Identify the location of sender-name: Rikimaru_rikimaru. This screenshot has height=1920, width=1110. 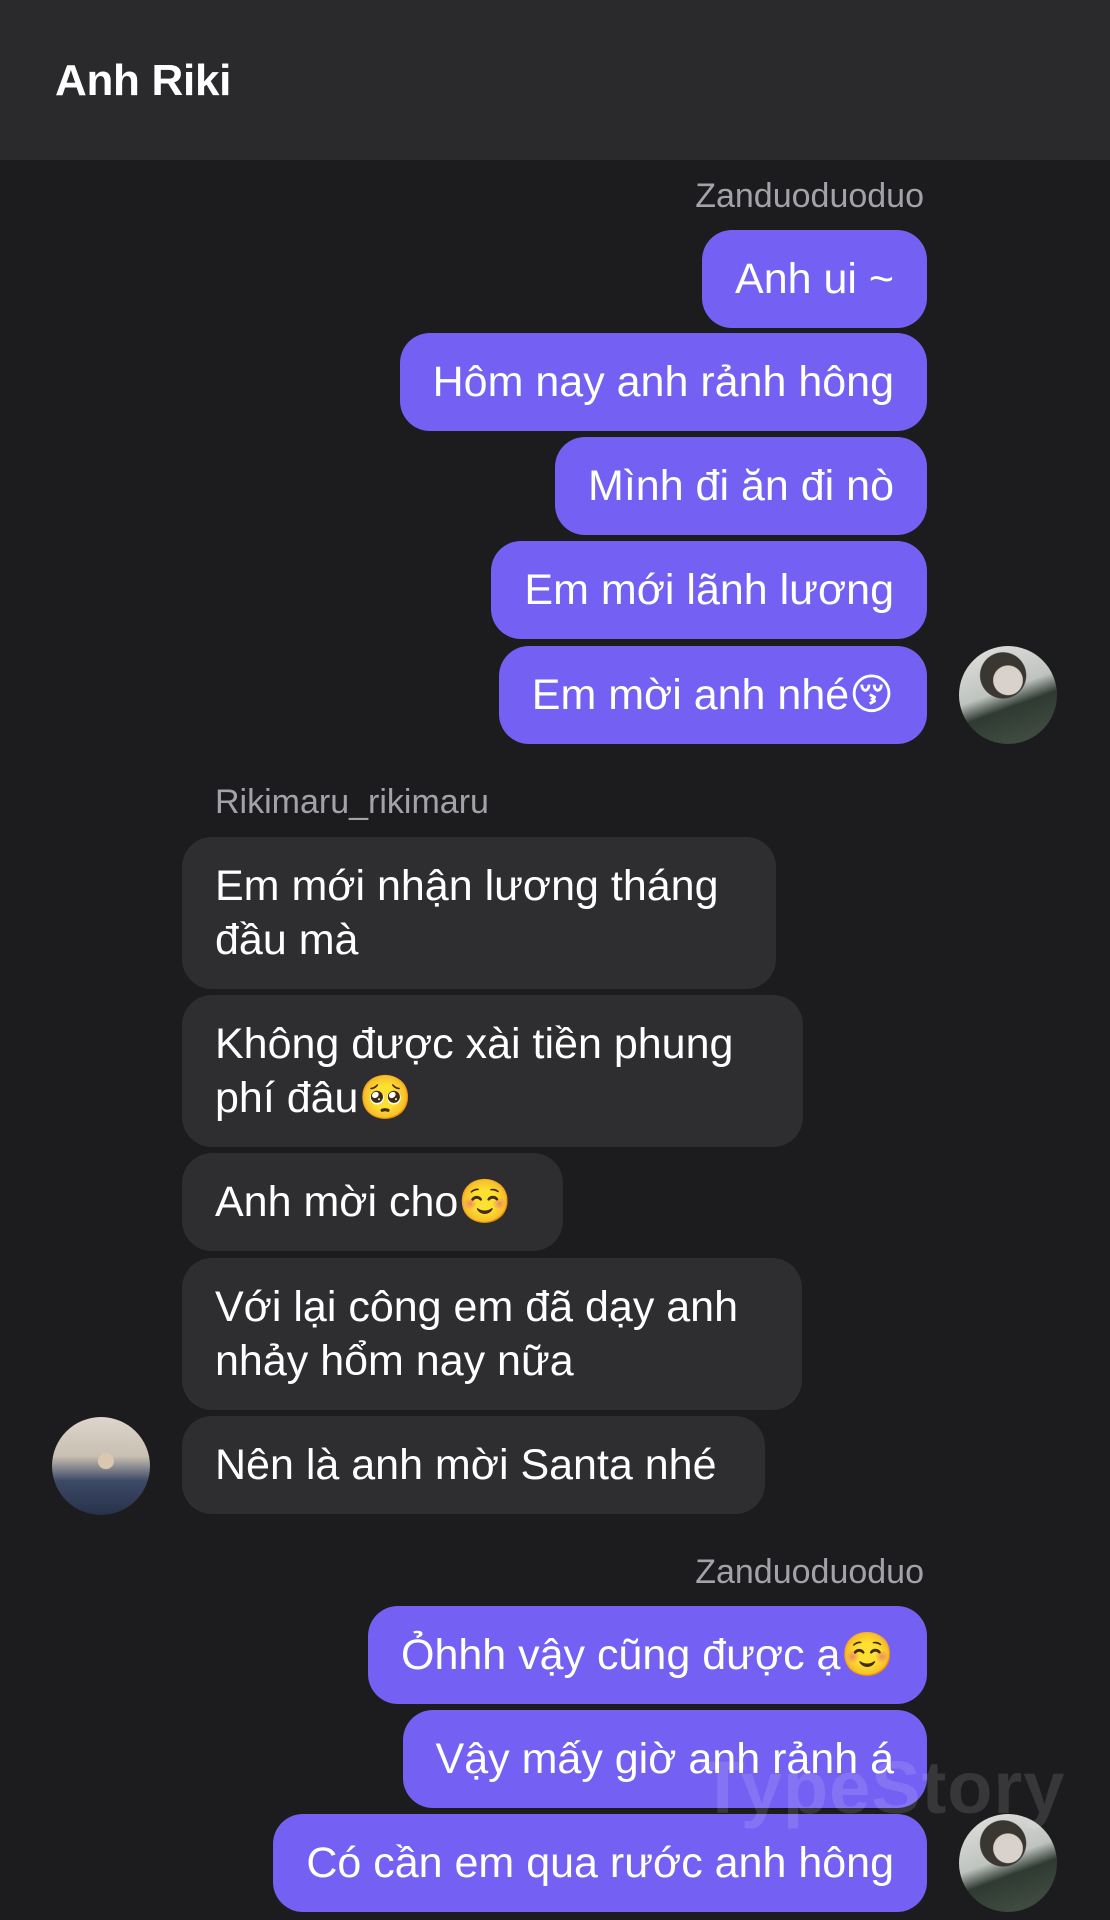
(352, 802).